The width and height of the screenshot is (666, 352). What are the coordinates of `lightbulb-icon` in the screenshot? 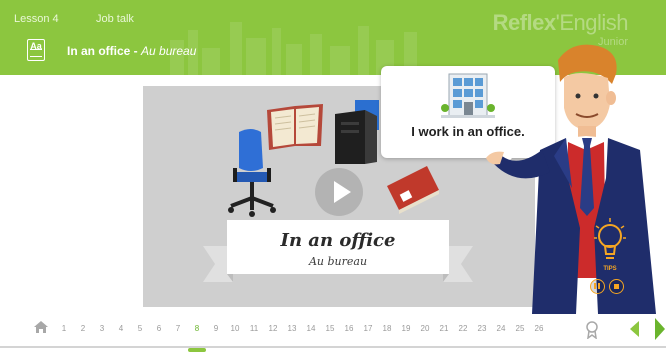 It's located at (610, 238).